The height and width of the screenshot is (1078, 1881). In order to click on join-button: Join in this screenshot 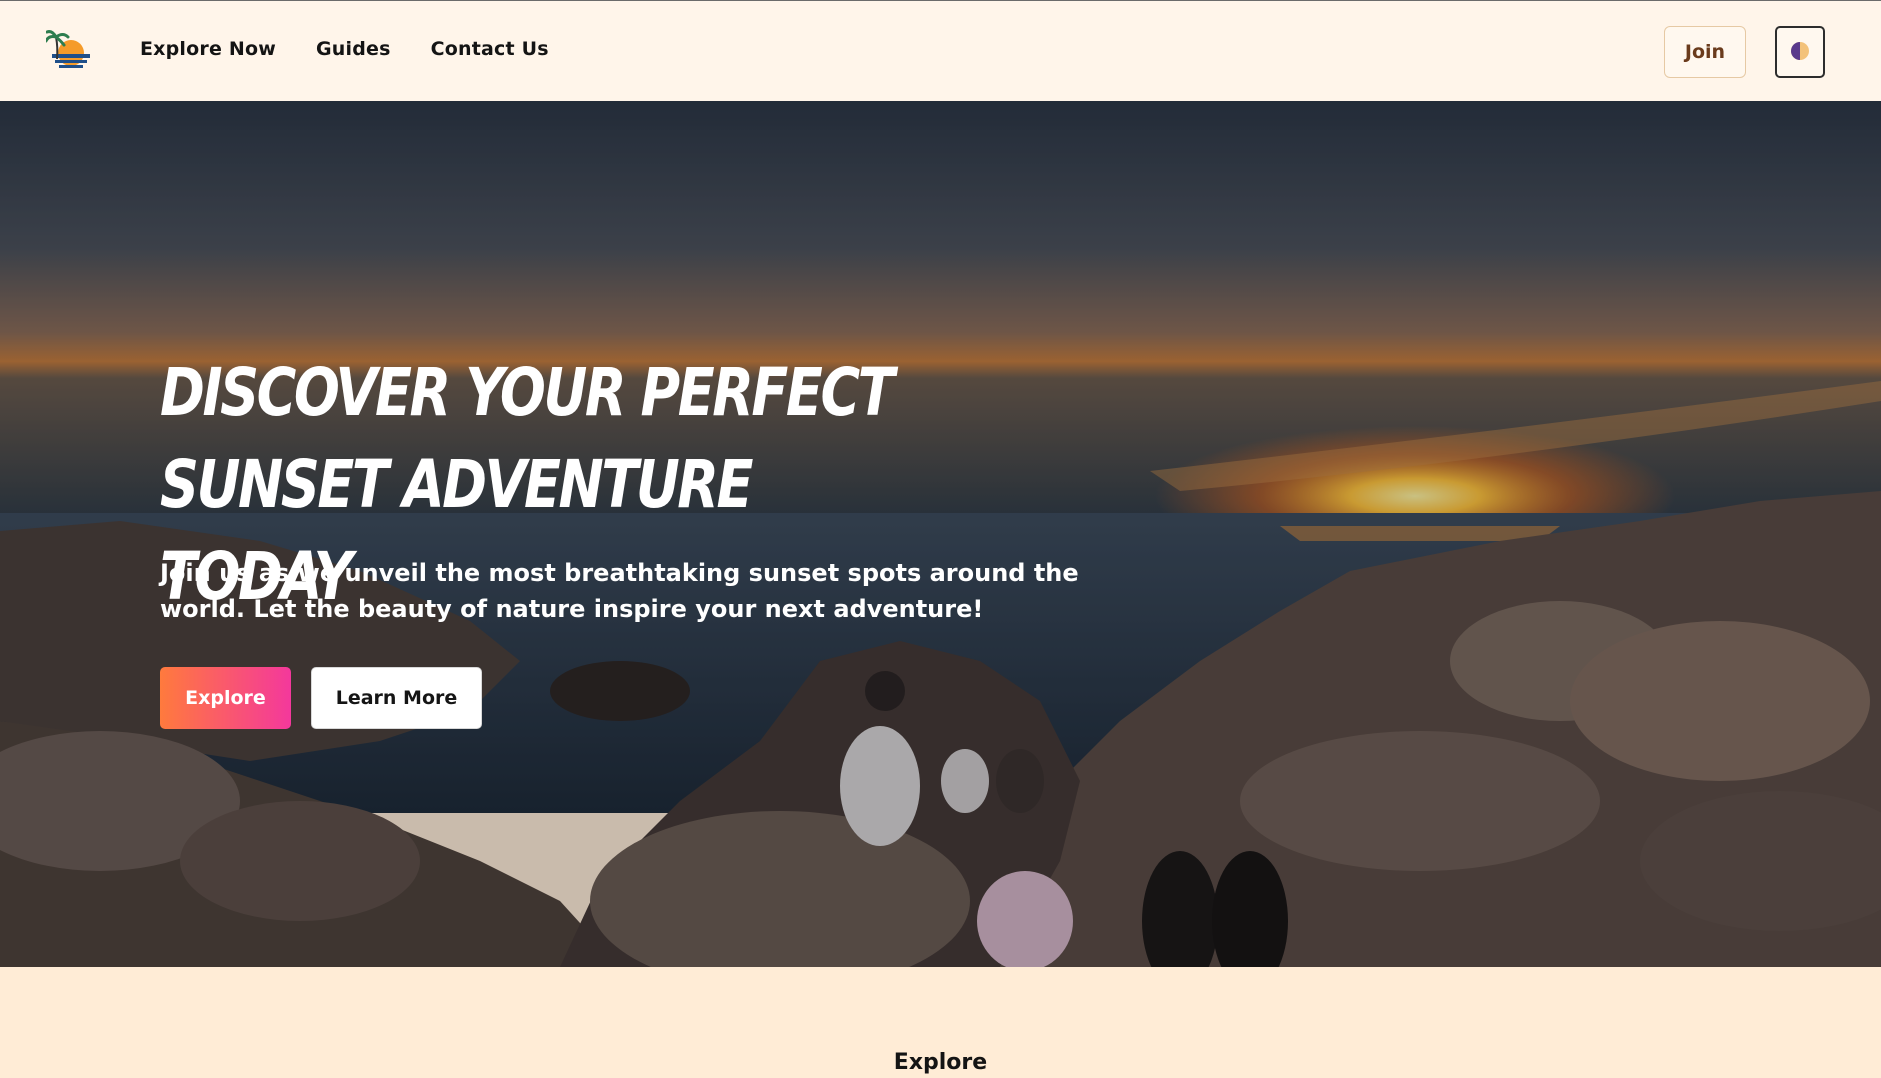, I will do `click(1705, 52)`.